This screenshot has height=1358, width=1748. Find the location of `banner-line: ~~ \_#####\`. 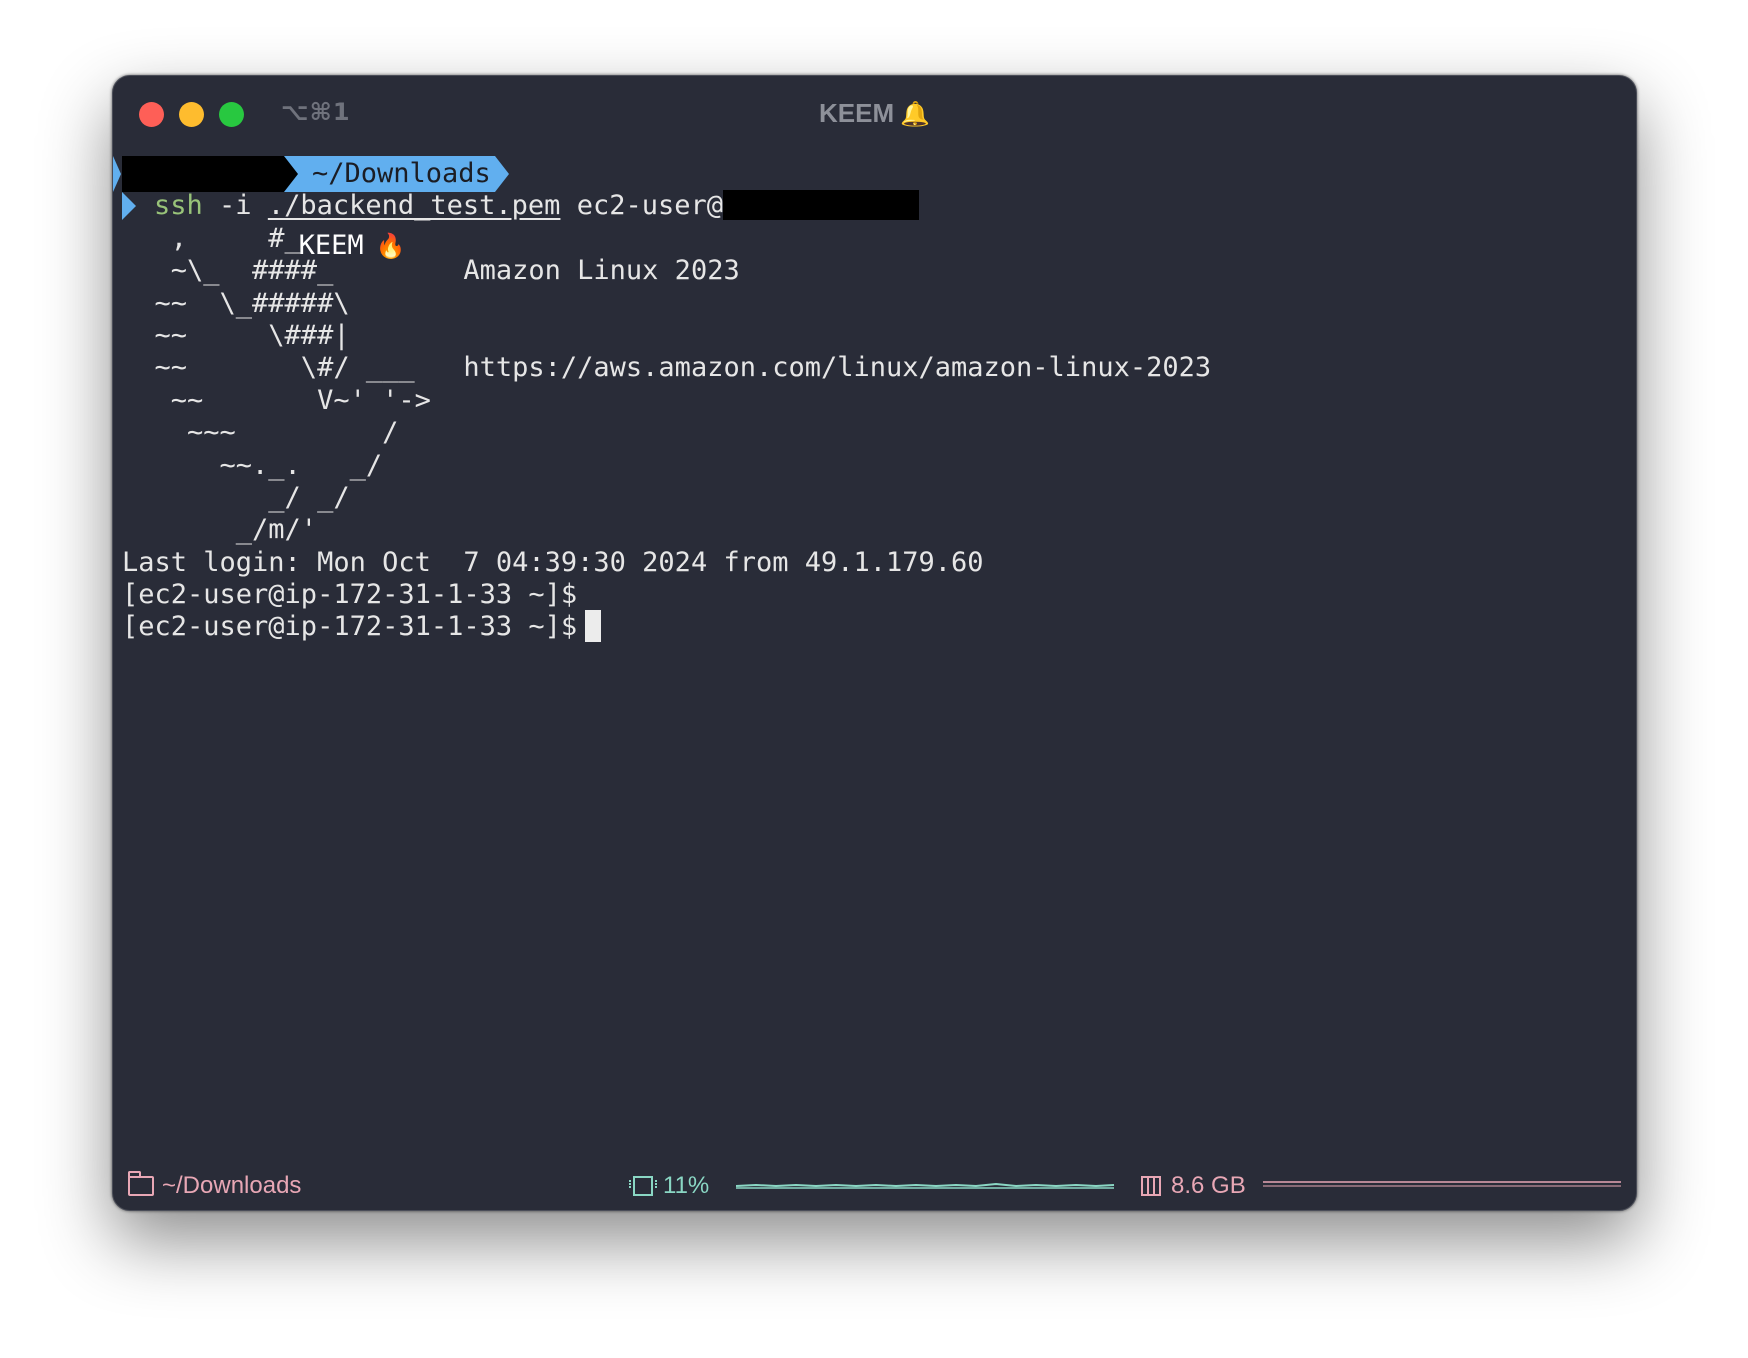

banner-line: ~~ \_#####\ is located at coordinates (236, 303).